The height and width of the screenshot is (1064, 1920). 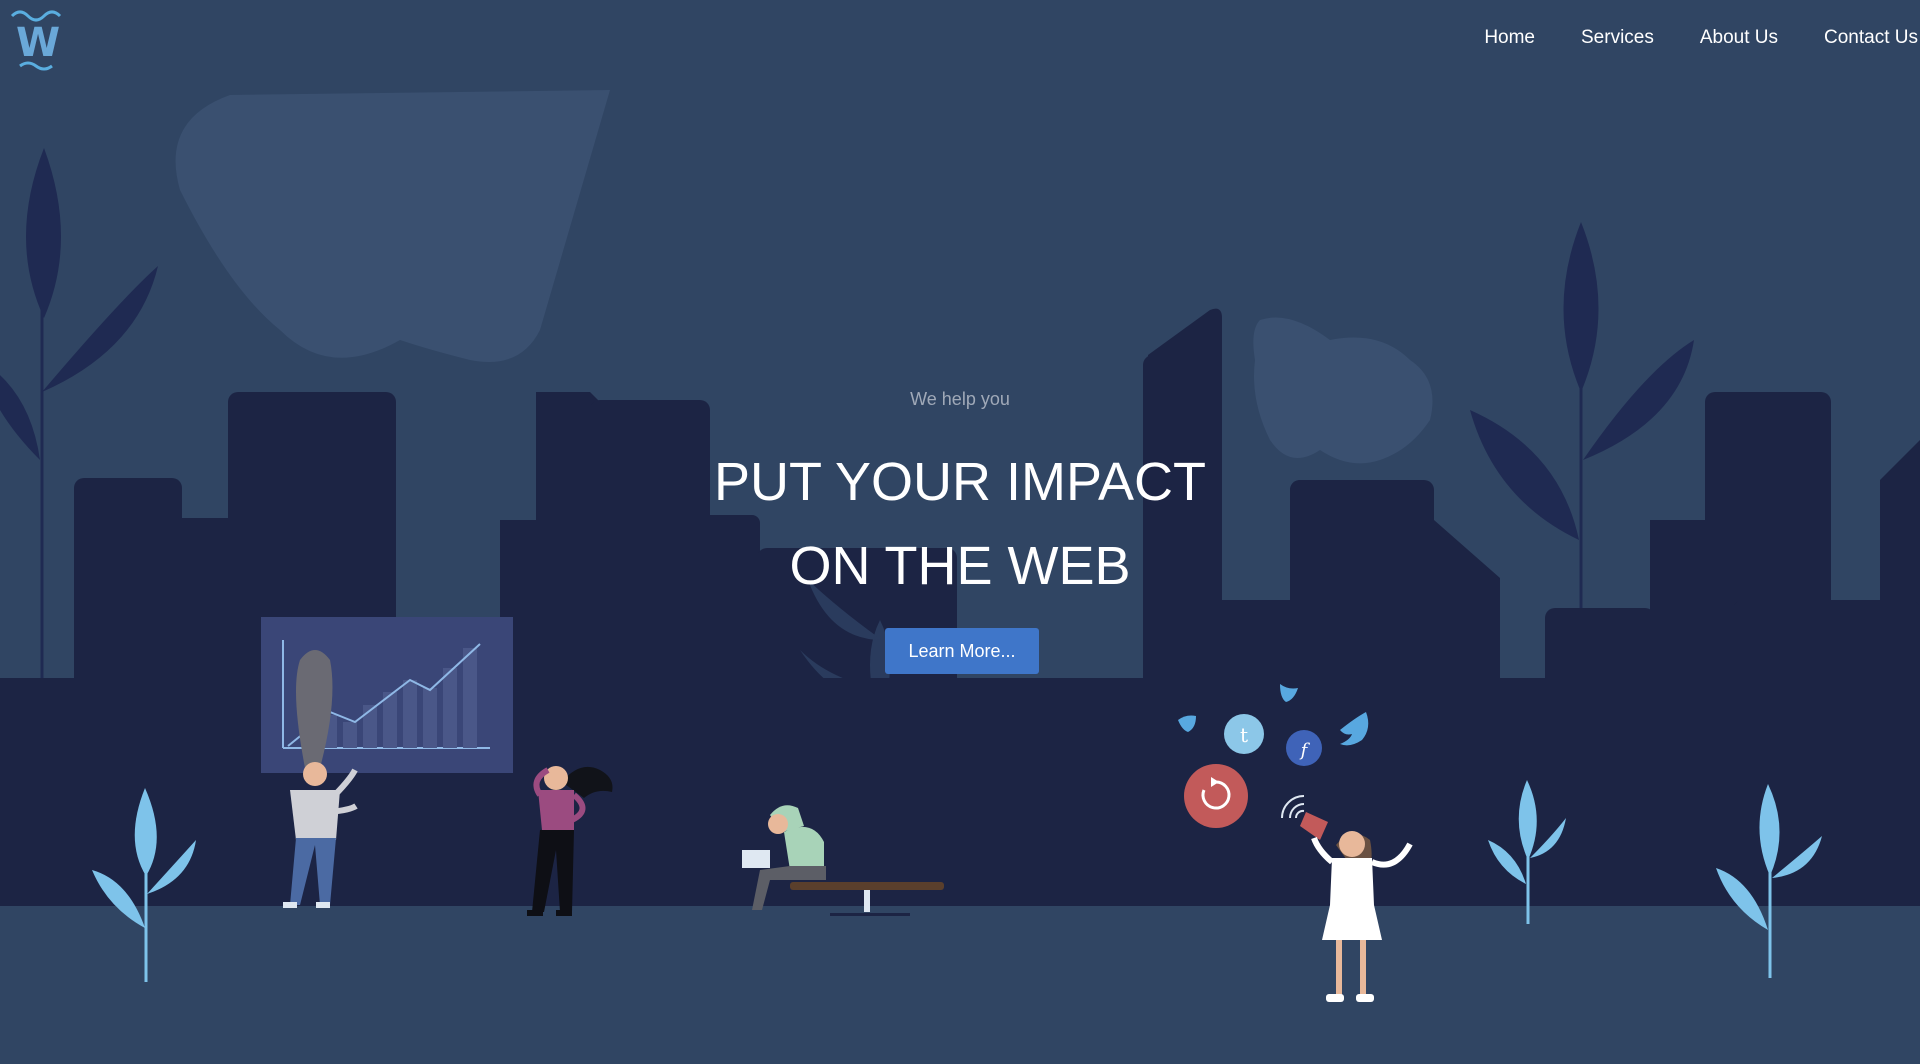 What do you see at coordinates (960, 482) in the screenshot?
I see `hero-headline-line-1: PUT YOUR IMPACT` at bounding box center [960, 482].